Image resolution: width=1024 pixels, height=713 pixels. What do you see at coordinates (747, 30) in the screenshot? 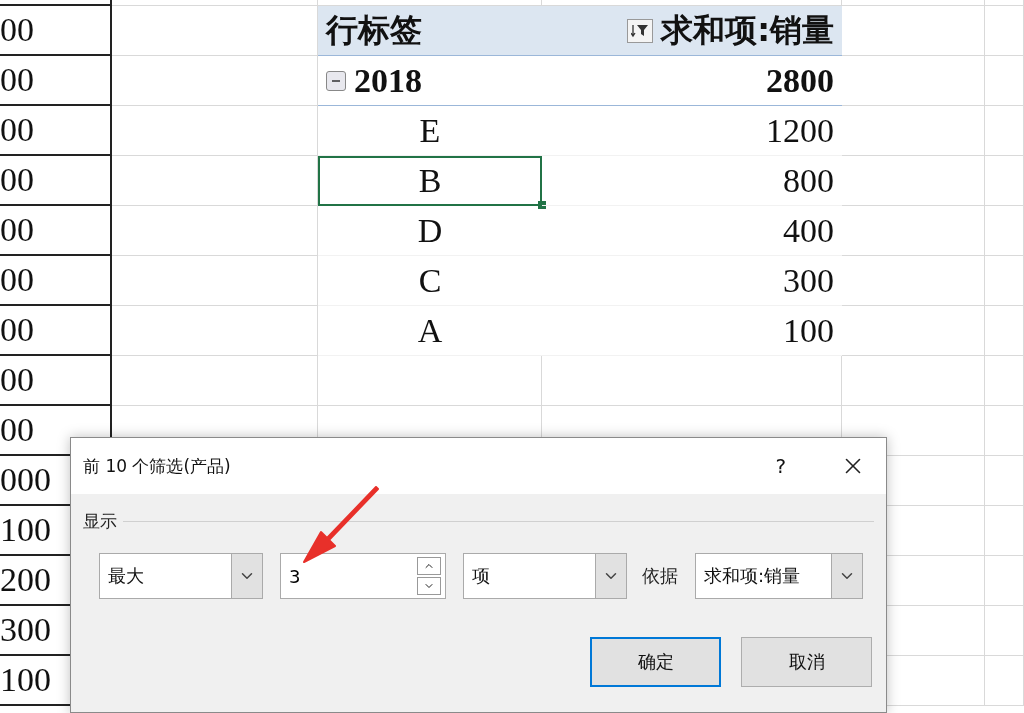
I see `value-header: 求和项:销量` at bounding box center [747, 30].